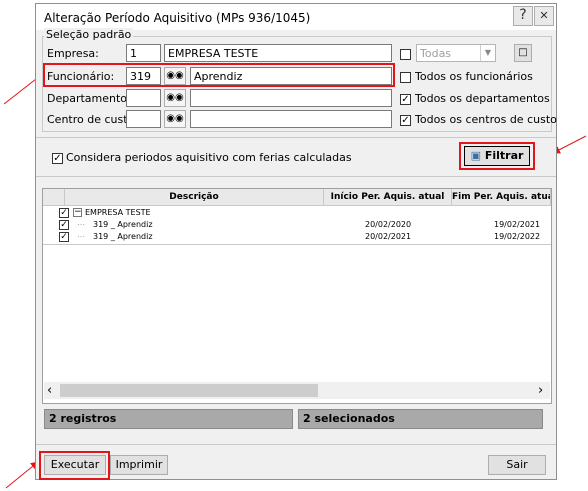 Image resolution: width=588 pixels, height=491 pixels. I want to click on scroll-left-icon: ‹, so click(49, 390).